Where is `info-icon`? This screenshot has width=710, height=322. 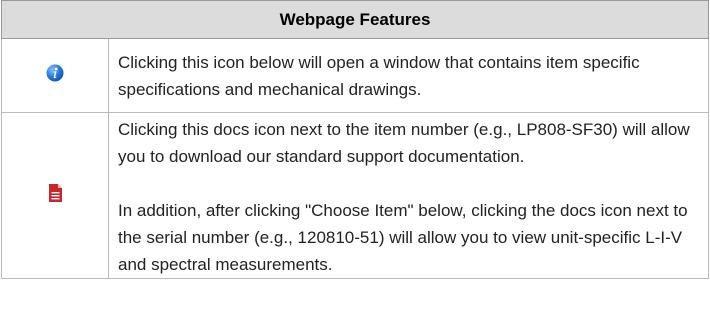
info-icon is located at coordinates (55, 76).